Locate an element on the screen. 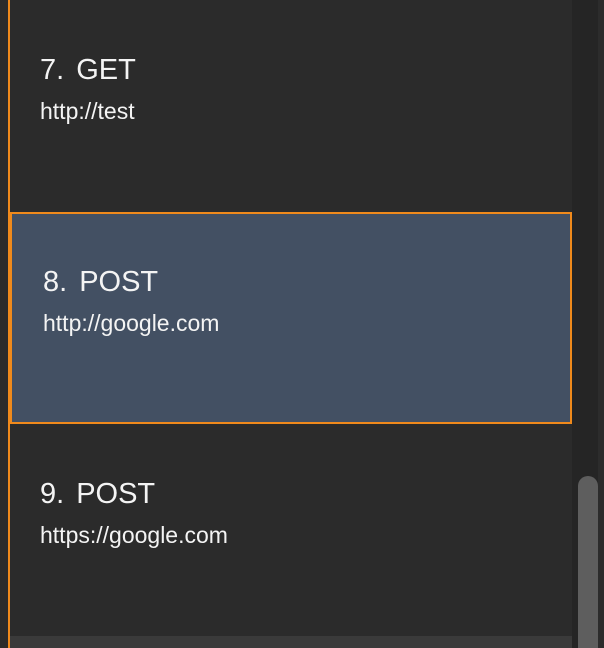  request-method: GET is located at coordinates (106, 70).